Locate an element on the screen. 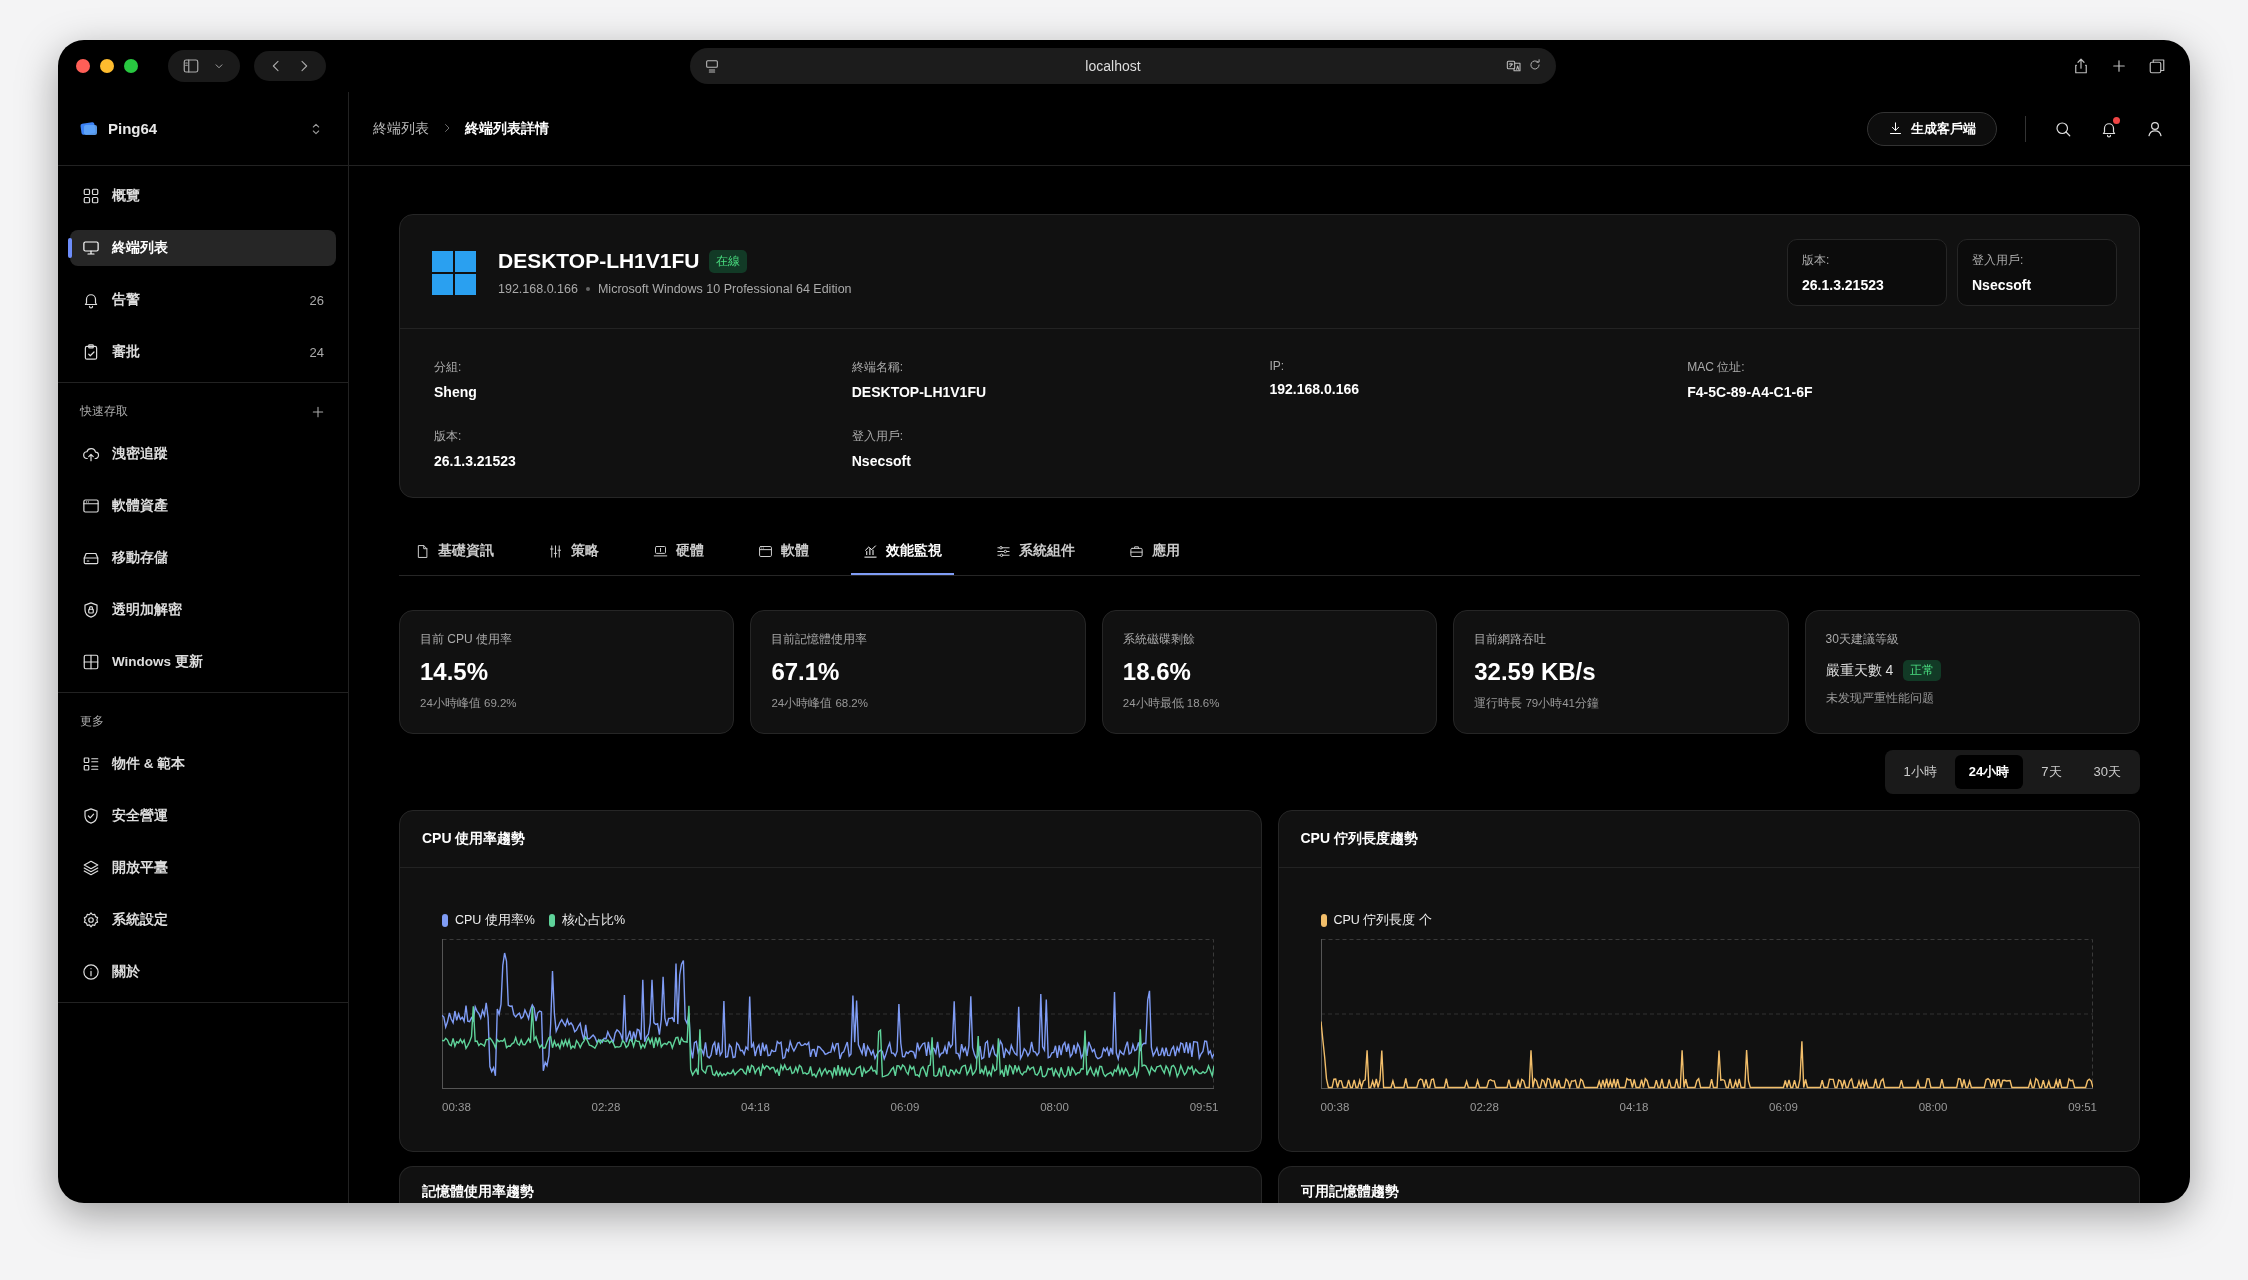  axis-label: 08:00 is located at coordinates (1054, 1107).